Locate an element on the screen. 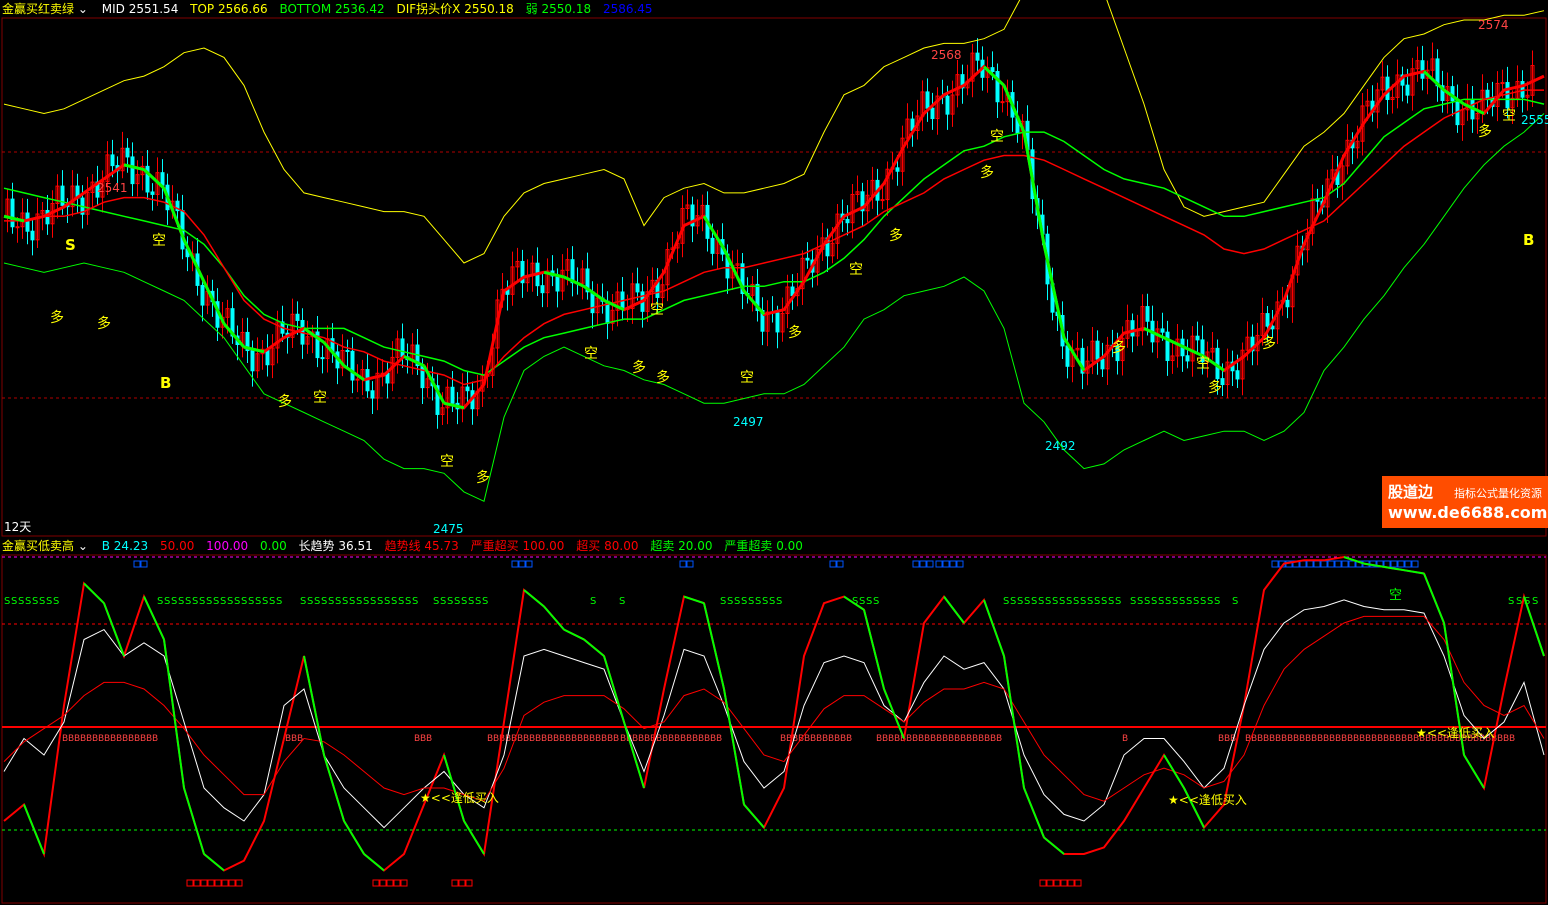 This screenshot has width=1548, height=905. right-price: 2555 is located at coordinates (1534, 120).